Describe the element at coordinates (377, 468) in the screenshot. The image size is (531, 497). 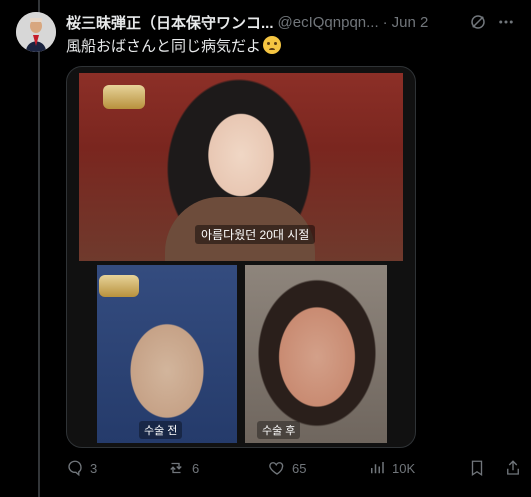
I see `bar-chart-icon` at that location.